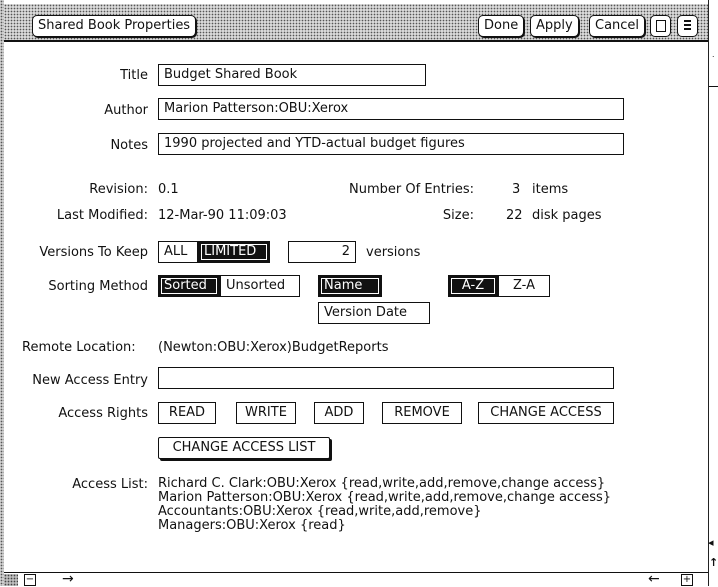  Describe the element at coordinates (118, 189) in the screenshot. I see `revision-label: Revision:` at that location.